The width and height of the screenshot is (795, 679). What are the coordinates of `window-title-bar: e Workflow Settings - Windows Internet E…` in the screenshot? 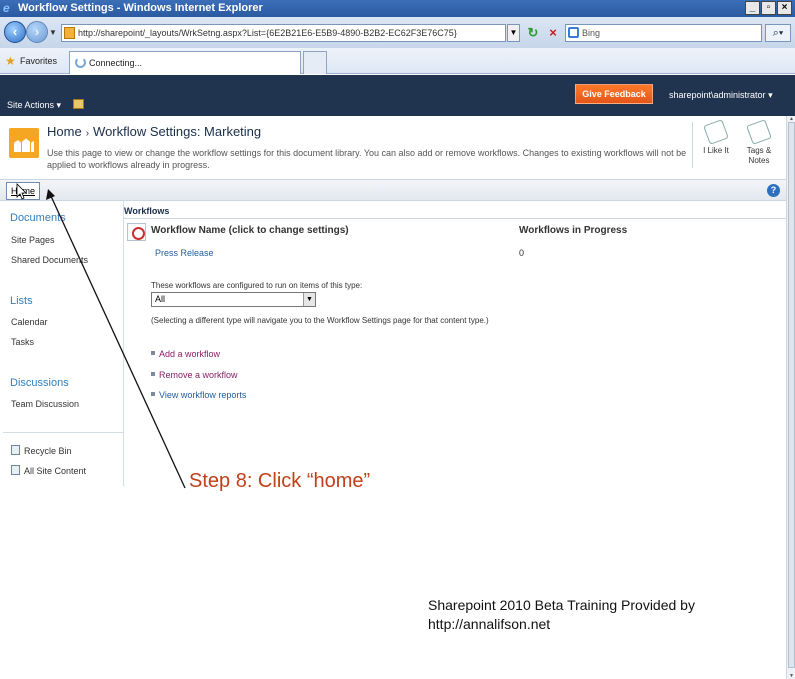 It's located at (397, 8).